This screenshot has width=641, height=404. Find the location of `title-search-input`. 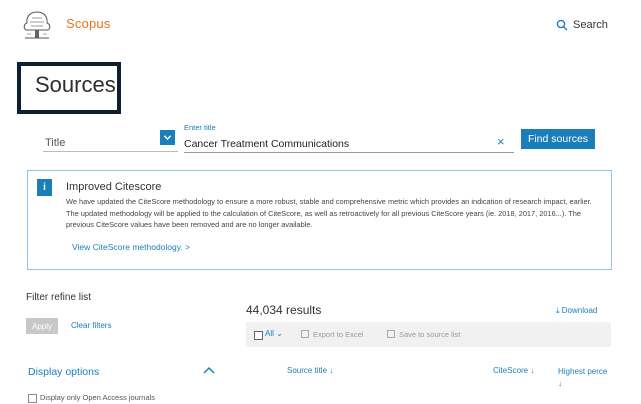

title-search-input is located at coordinates (349, 144).